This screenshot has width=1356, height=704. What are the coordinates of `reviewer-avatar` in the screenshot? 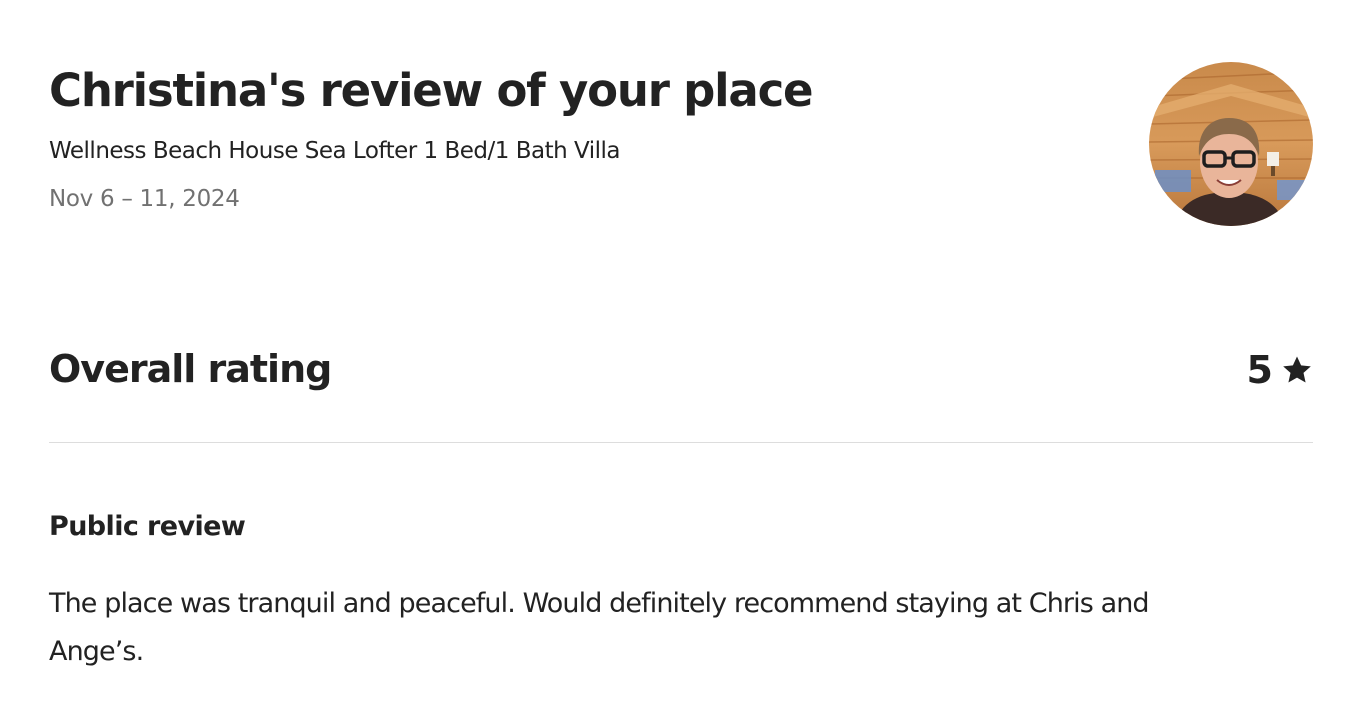 It's located at (1231, 144).